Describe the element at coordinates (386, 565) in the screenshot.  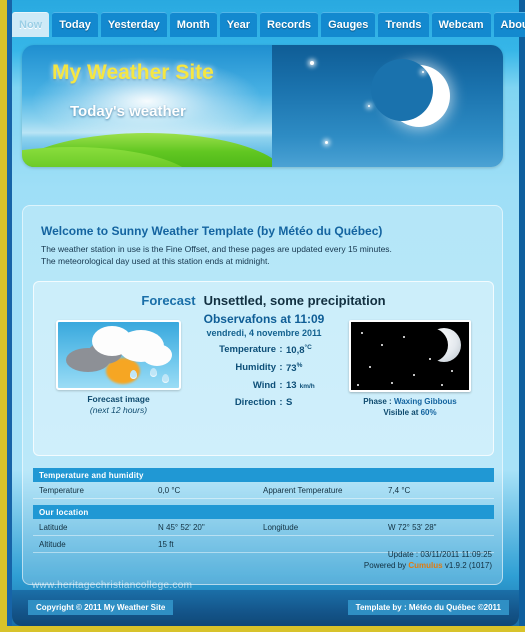
I see `powered-by-prefix: Powered by` at that location.